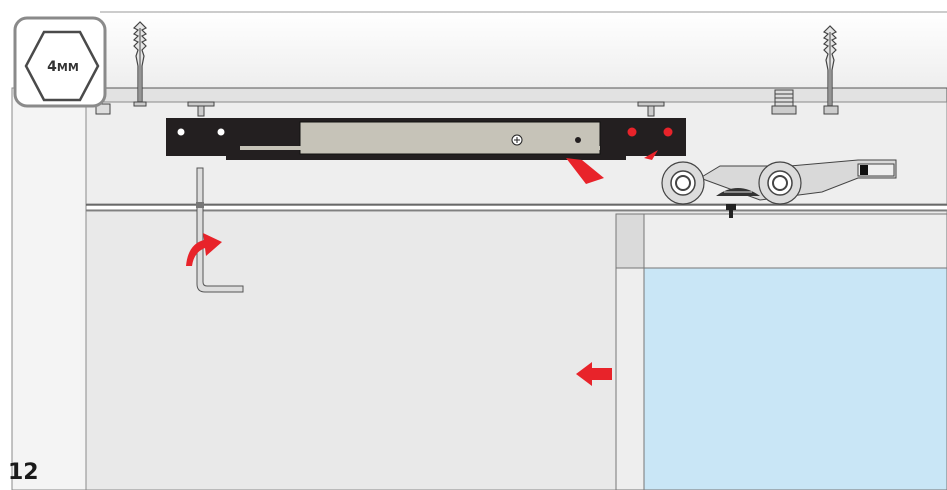  What do you see at coordinates (516, 95) in the screenshot?
I see `track-top-plate` at bounding box center [516, 95].